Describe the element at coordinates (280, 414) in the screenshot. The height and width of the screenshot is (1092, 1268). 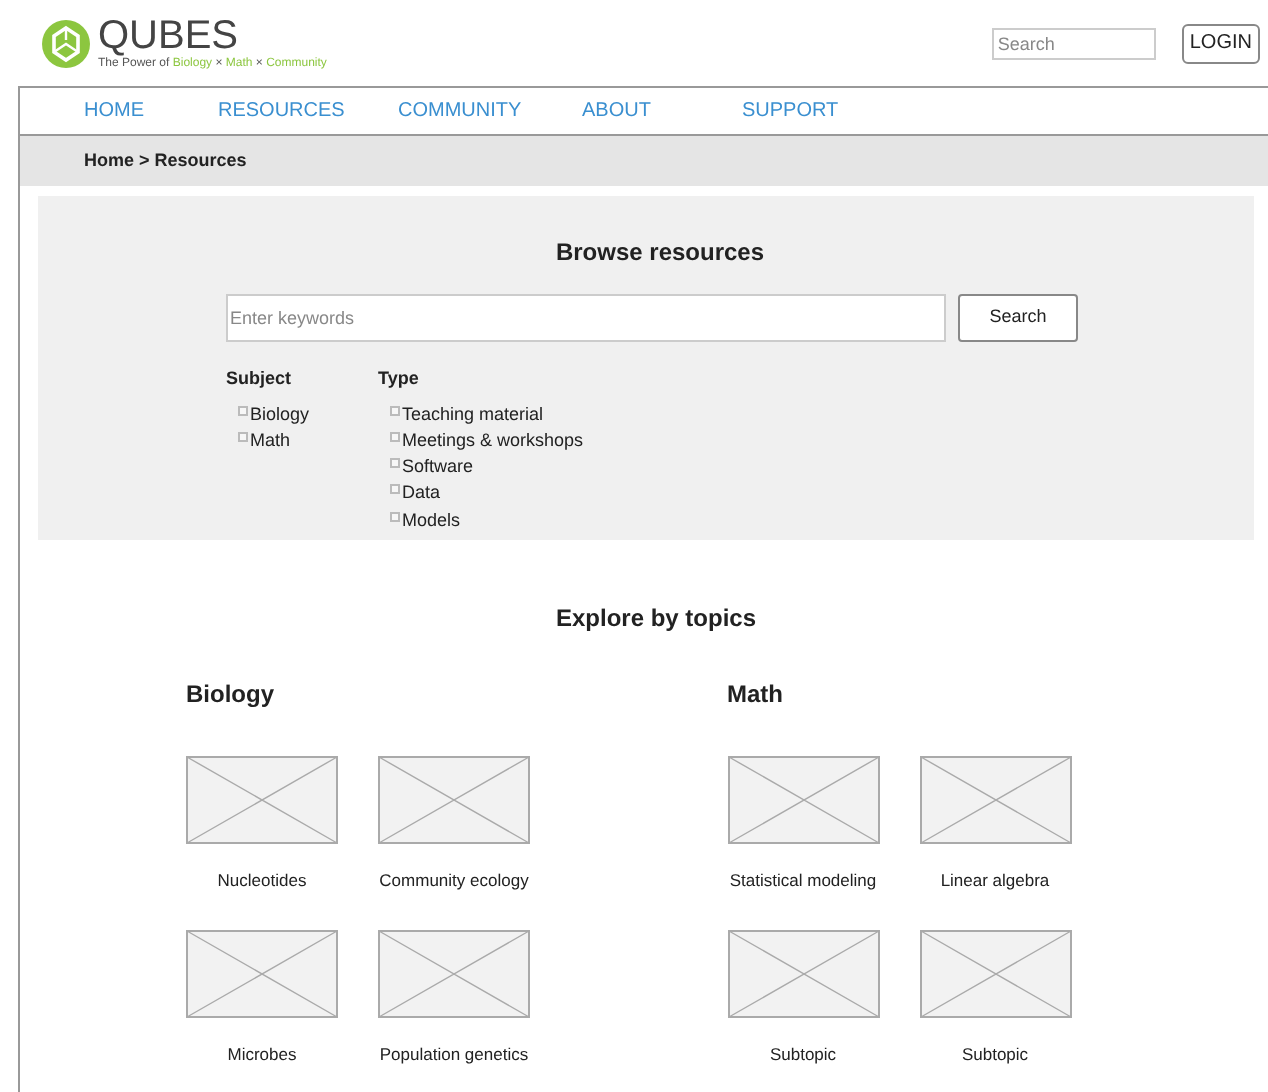
I see `checkbox-label: Biology` at that location.